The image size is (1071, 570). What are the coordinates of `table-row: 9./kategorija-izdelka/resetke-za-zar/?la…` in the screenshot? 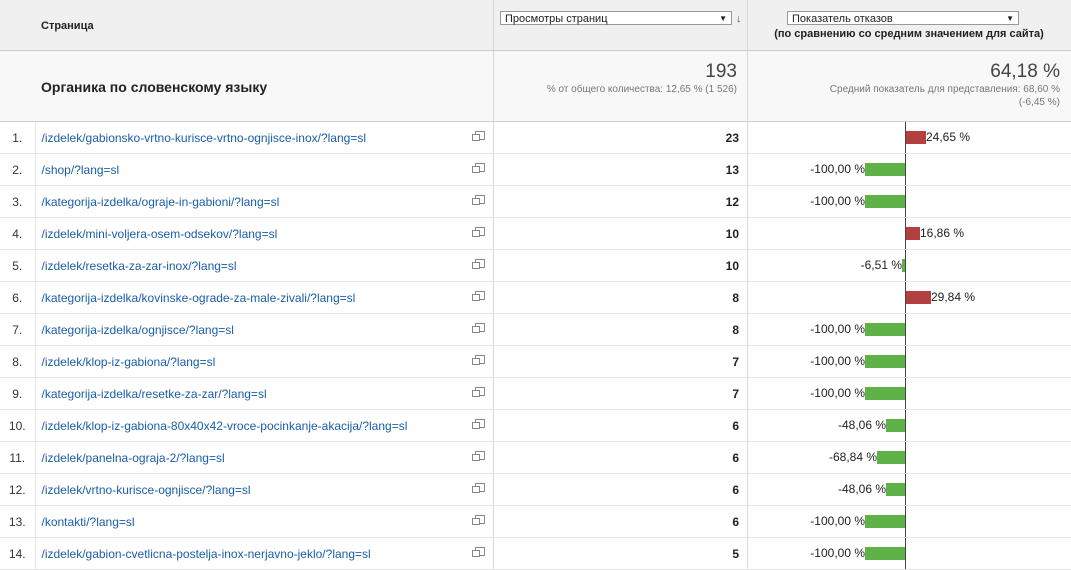 It's located at (535, 393).